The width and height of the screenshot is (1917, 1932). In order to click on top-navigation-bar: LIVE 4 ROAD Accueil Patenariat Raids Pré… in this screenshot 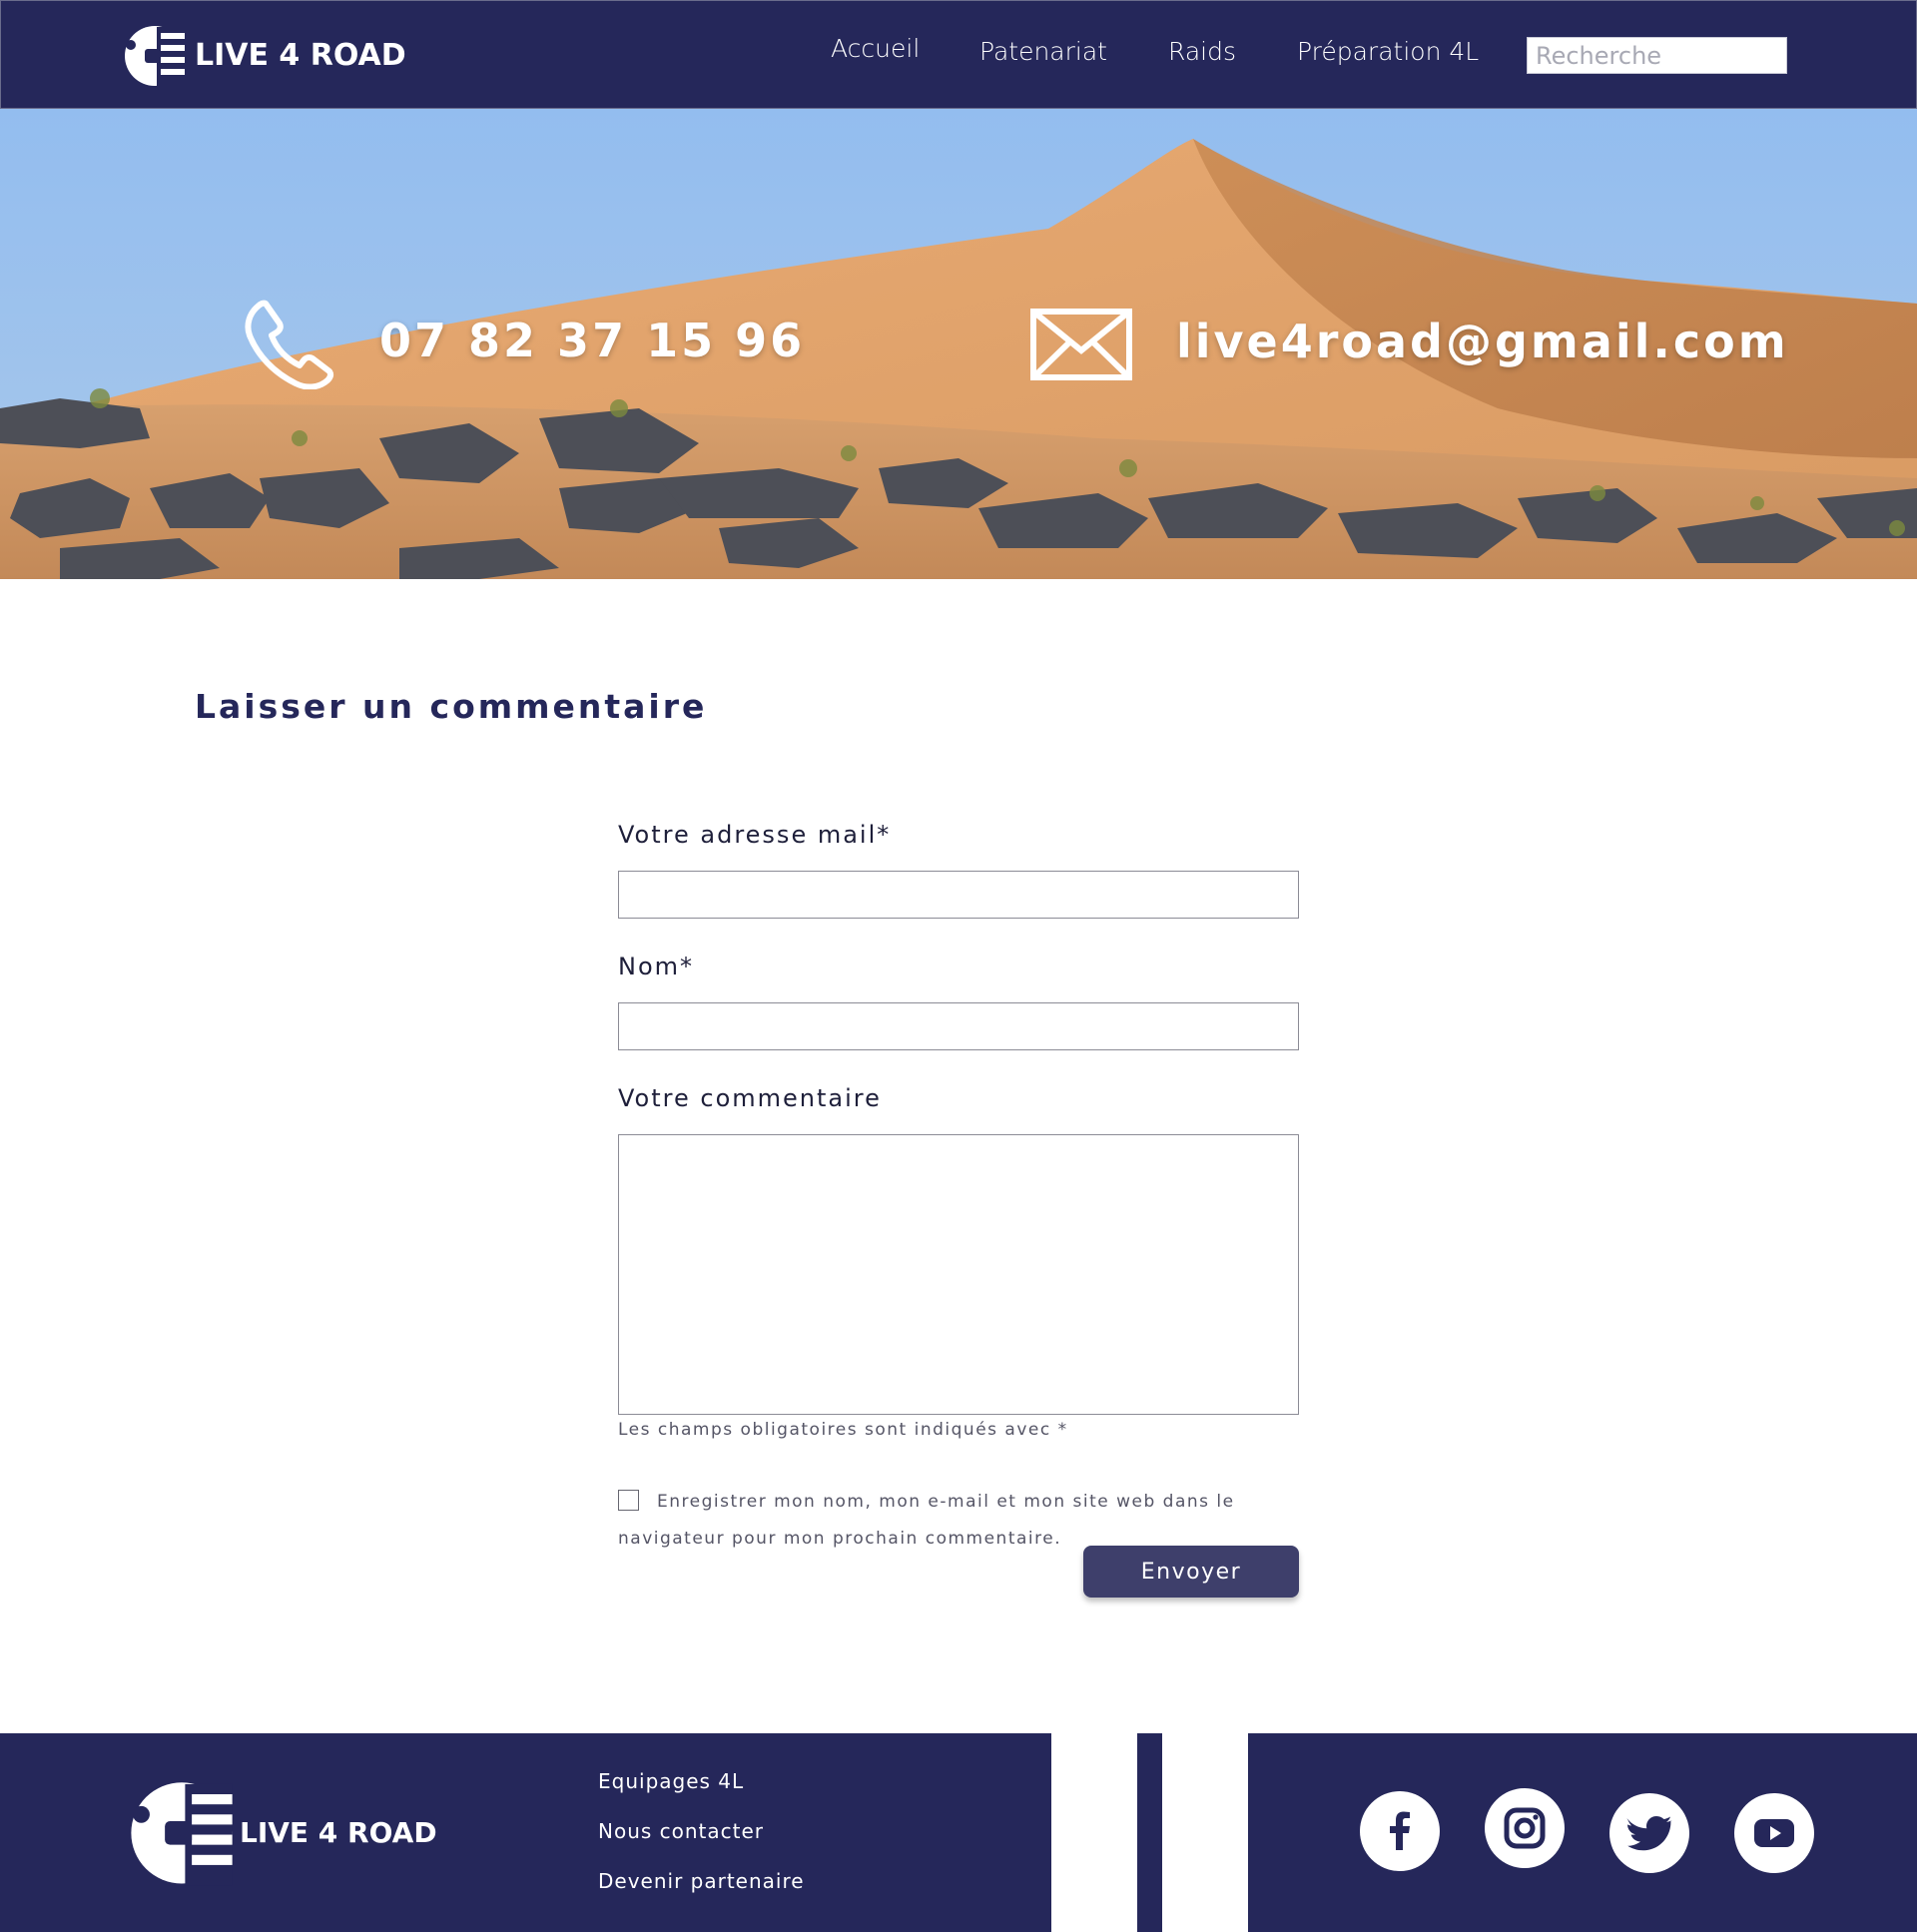, I will do `click(958, 54)`.